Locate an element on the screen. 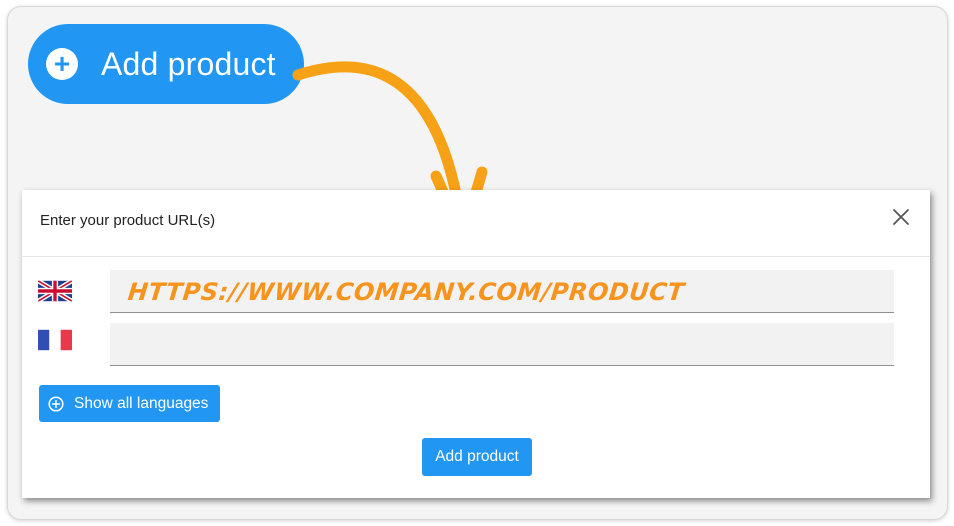 This screenshot has height=526, width=954. show-all-languages-button: Show all languages is located at coordinates (129, 403).